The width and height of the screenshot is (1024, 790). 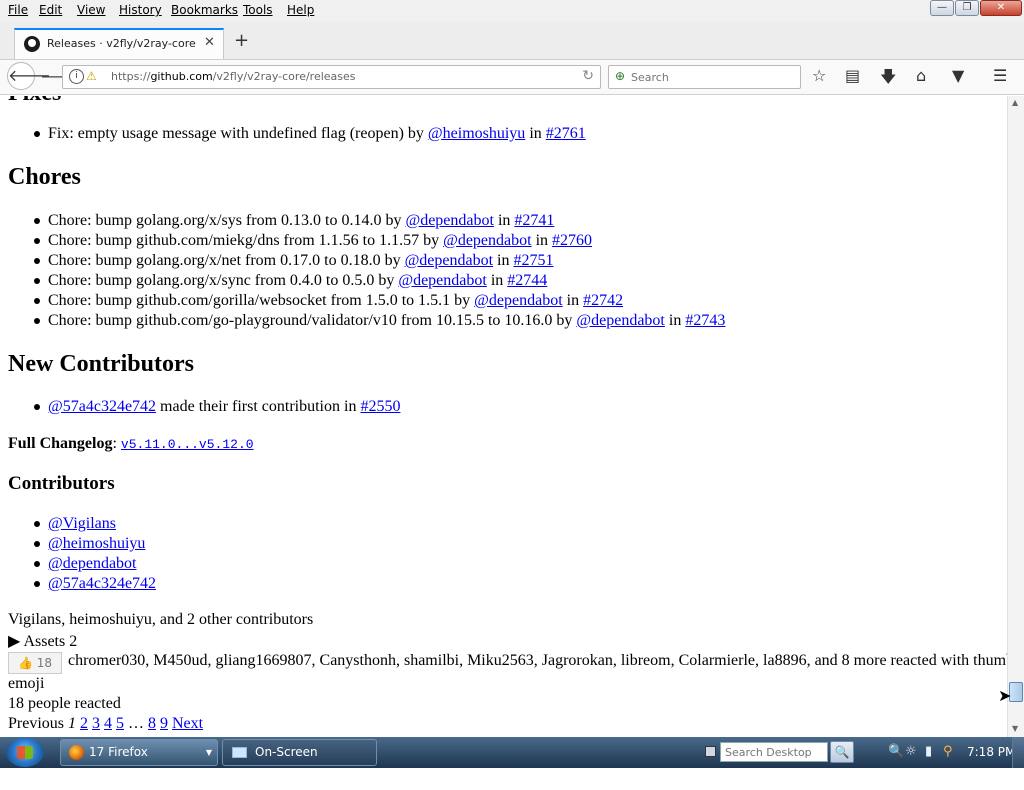 What do you see at coordinates (18, 10) in the screenshot?
I see `menu-file: File` at bounding box center [18, 10].